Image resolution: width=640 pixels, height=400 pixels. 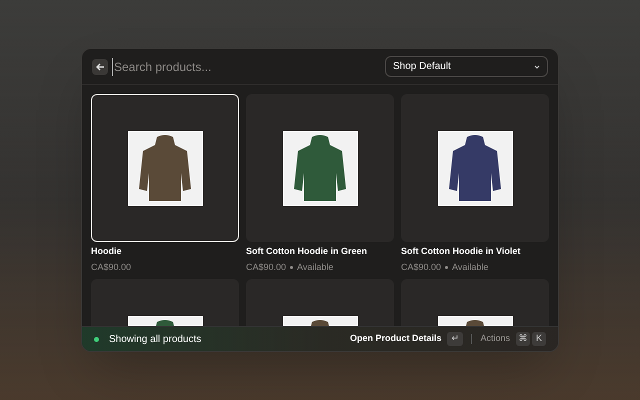 What do you see at coordinates (461, 251) in the screenshot?
I see `product-name: Soft Cotton Hoodie in Violet` at bounding box center [461, 251].